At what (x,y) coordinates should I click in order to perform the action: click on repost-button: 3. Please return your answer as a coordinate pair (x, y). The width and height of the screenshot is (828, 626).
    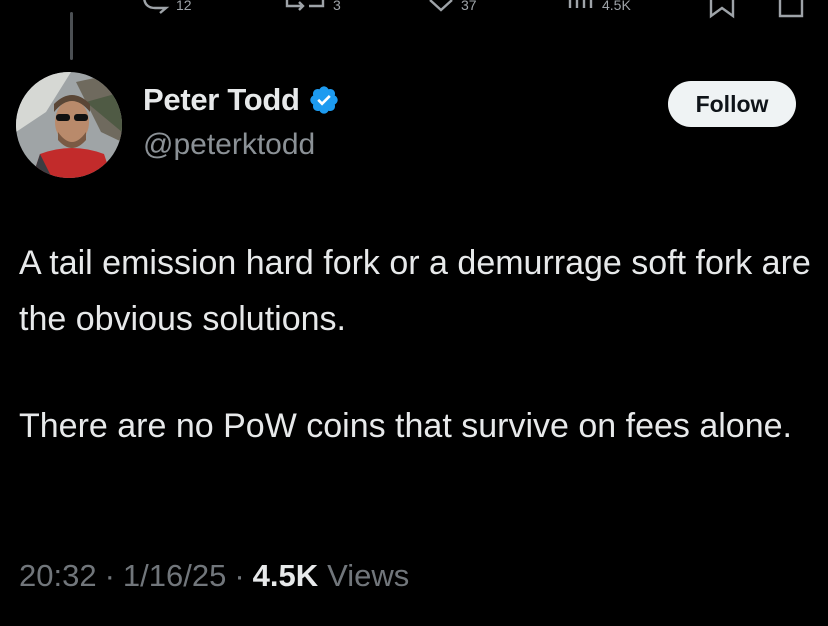
    Looking at the image, I should click on (312, 8).